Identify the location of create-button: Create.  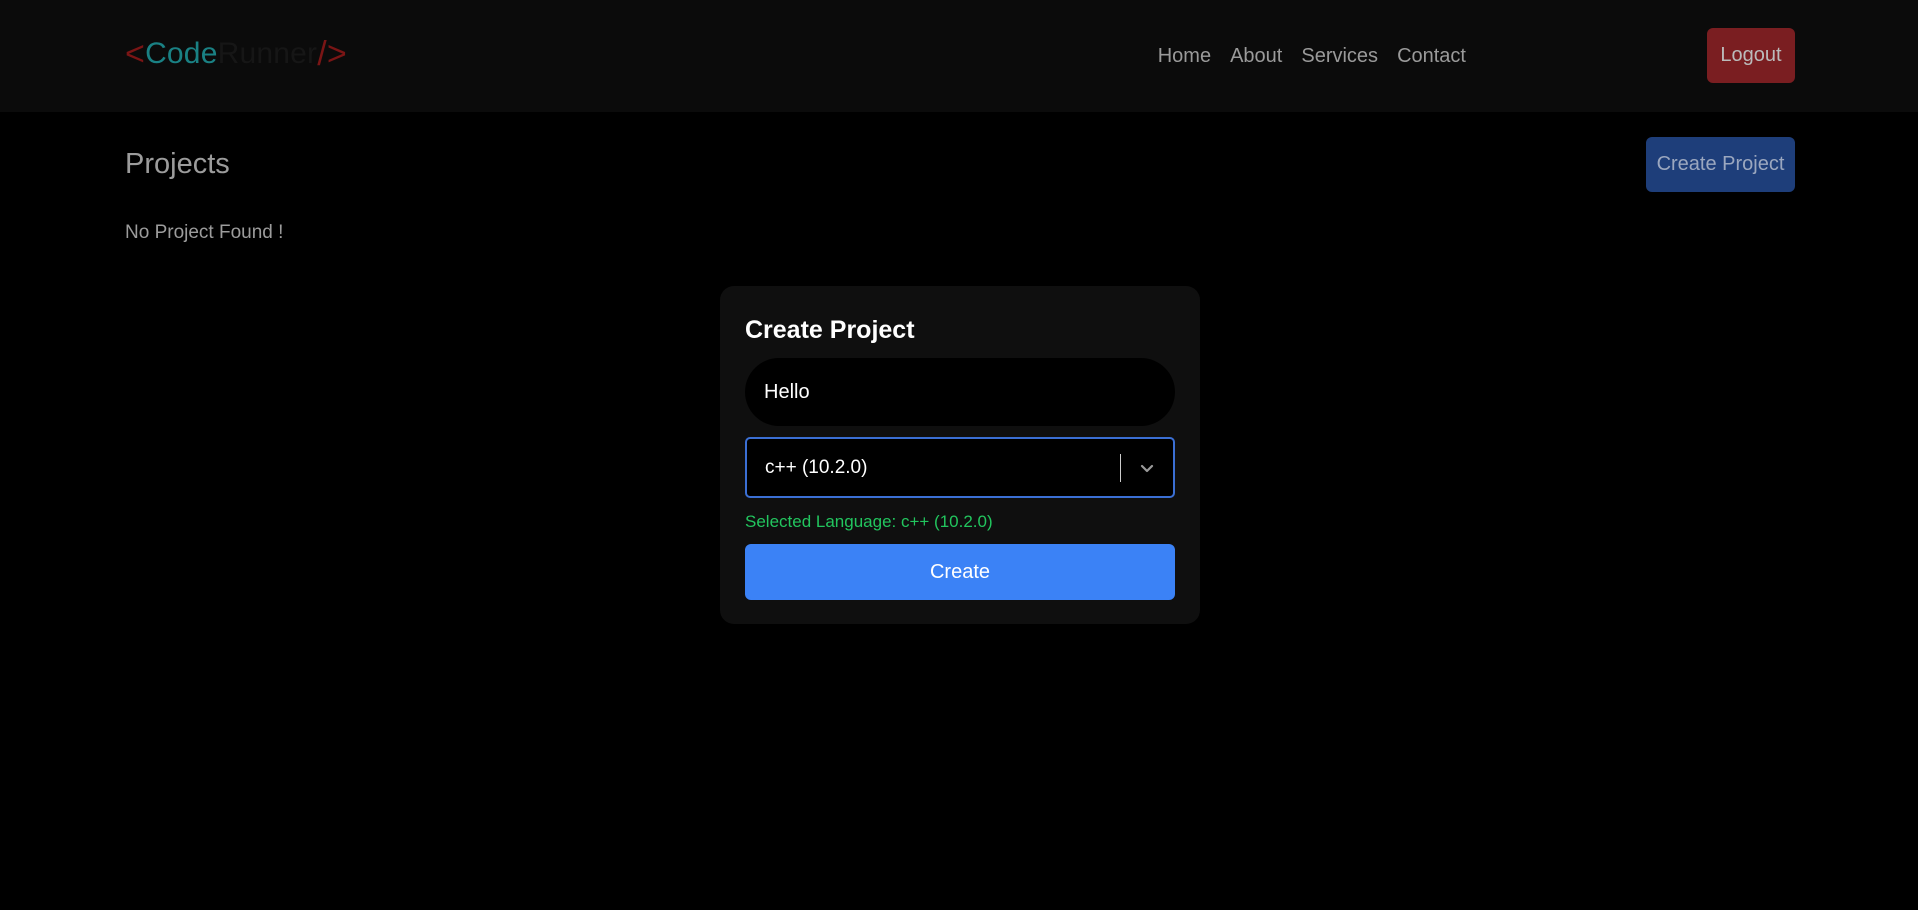
(960, 572).